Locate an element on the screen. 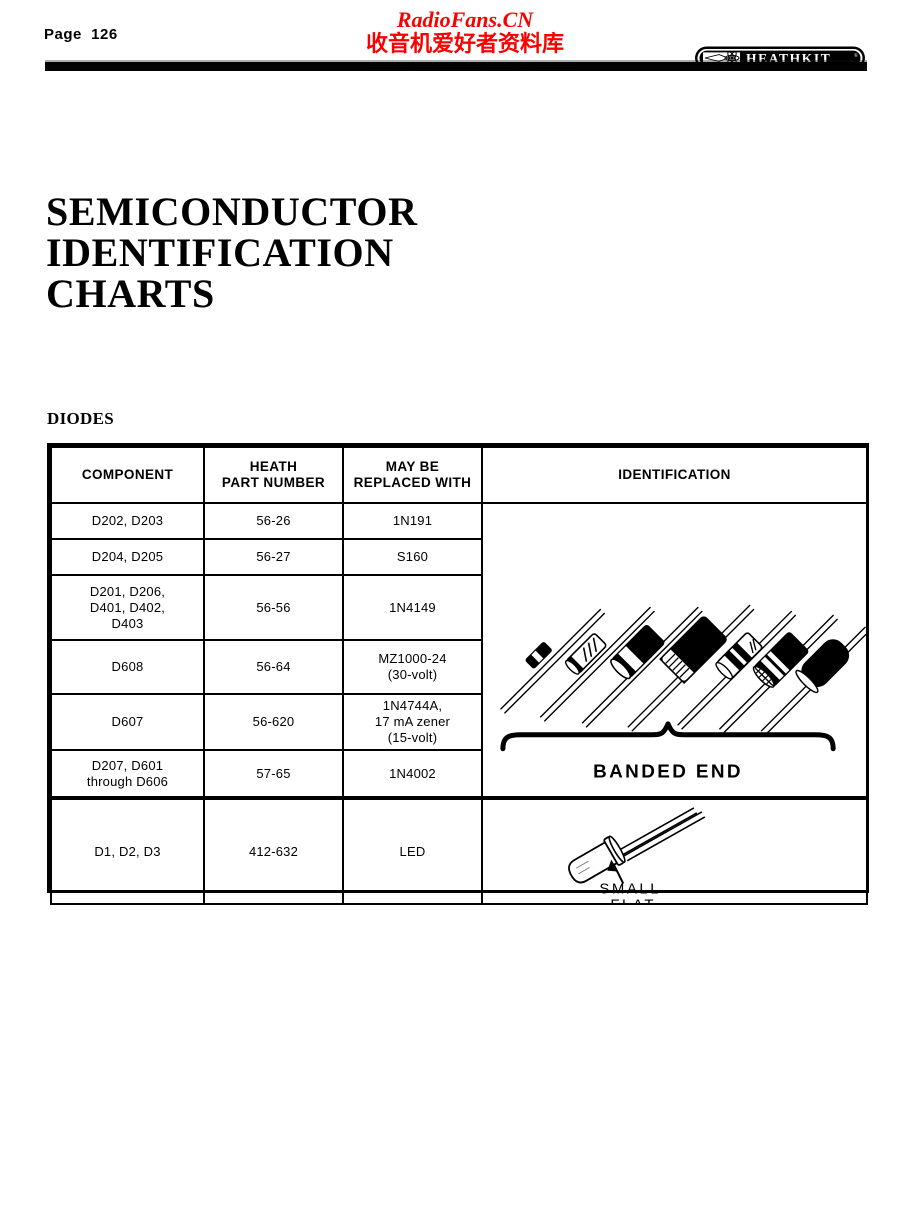 The height and width of the screenshot is (1218, 920). led-caption-line-1: SMALL is located at coordinates (630, 889).